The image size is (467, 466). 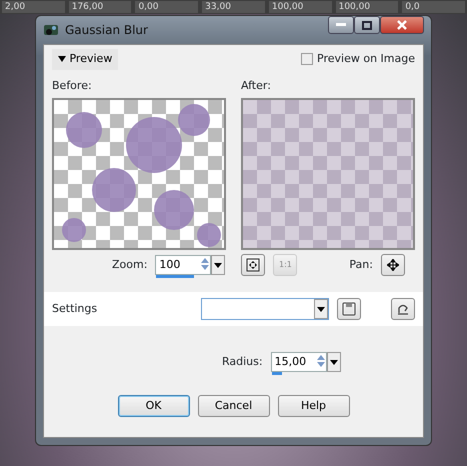 I want to click on reset-settings-button, so click(x=403, y=309).